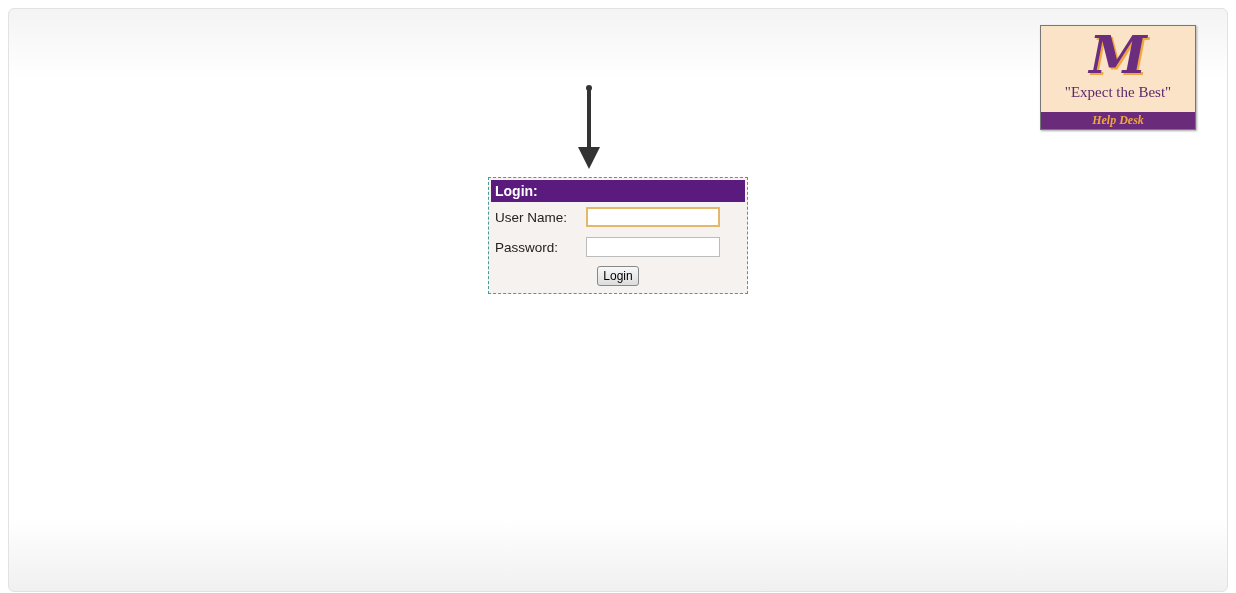  What do you see at coordinates (618, 191) in the screenshot?
I see `login-title: Login:` at bounding box center [618, 191].